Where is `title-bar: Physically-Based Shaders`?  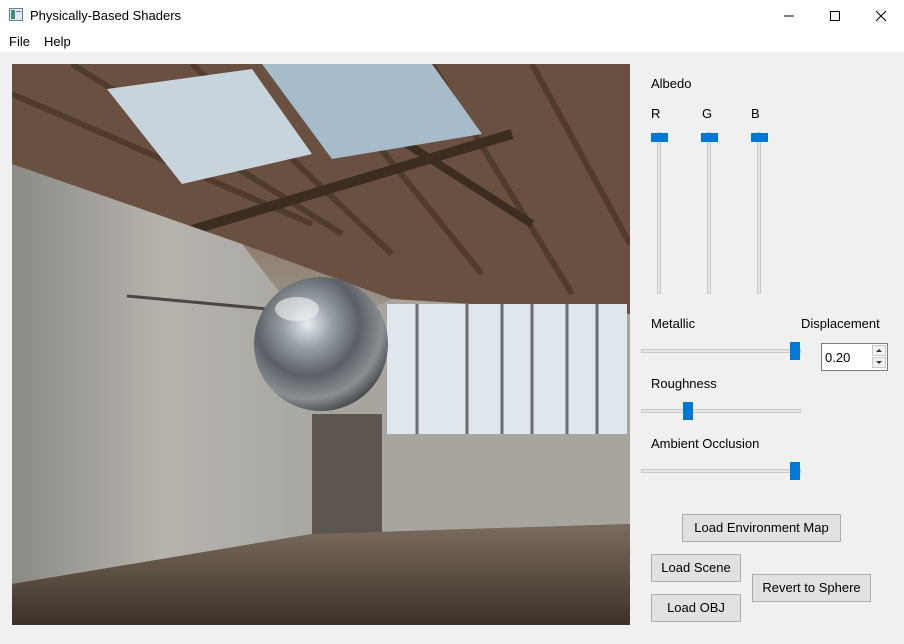 title-bar: Physically-Based Shaders is located at coordinates (452, 15).